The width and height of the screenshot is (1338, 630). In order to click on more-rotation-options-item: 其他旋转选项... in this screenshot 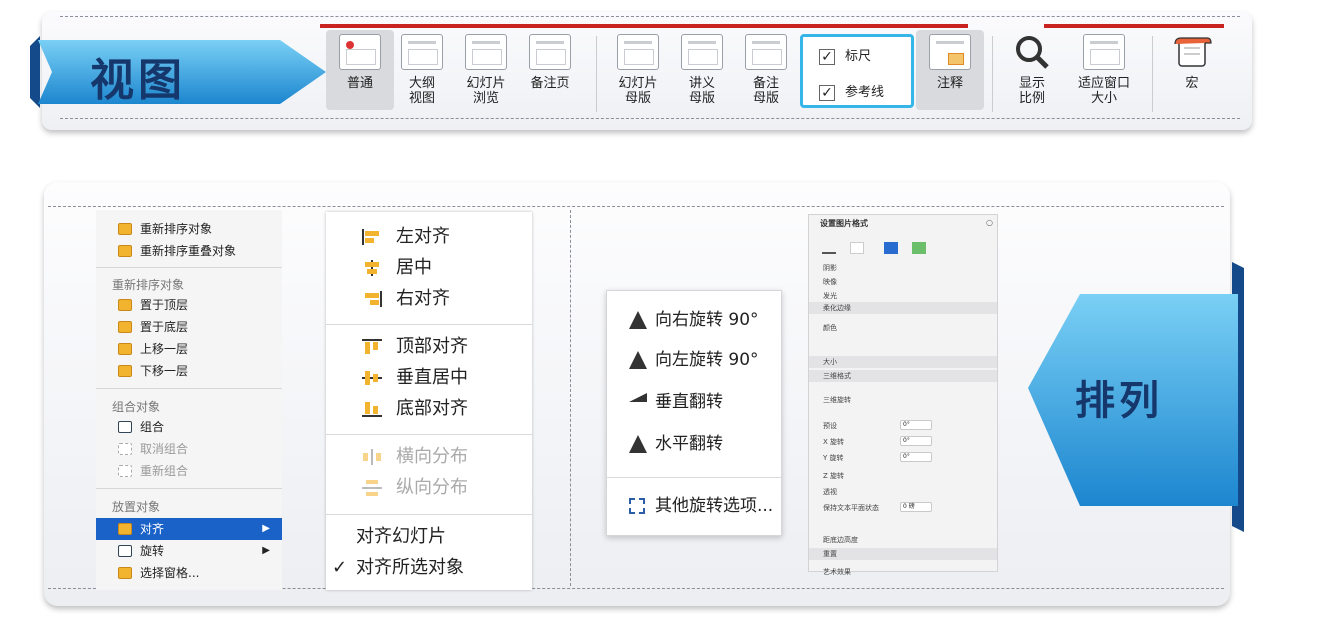, I will do `click(695, 506)`.